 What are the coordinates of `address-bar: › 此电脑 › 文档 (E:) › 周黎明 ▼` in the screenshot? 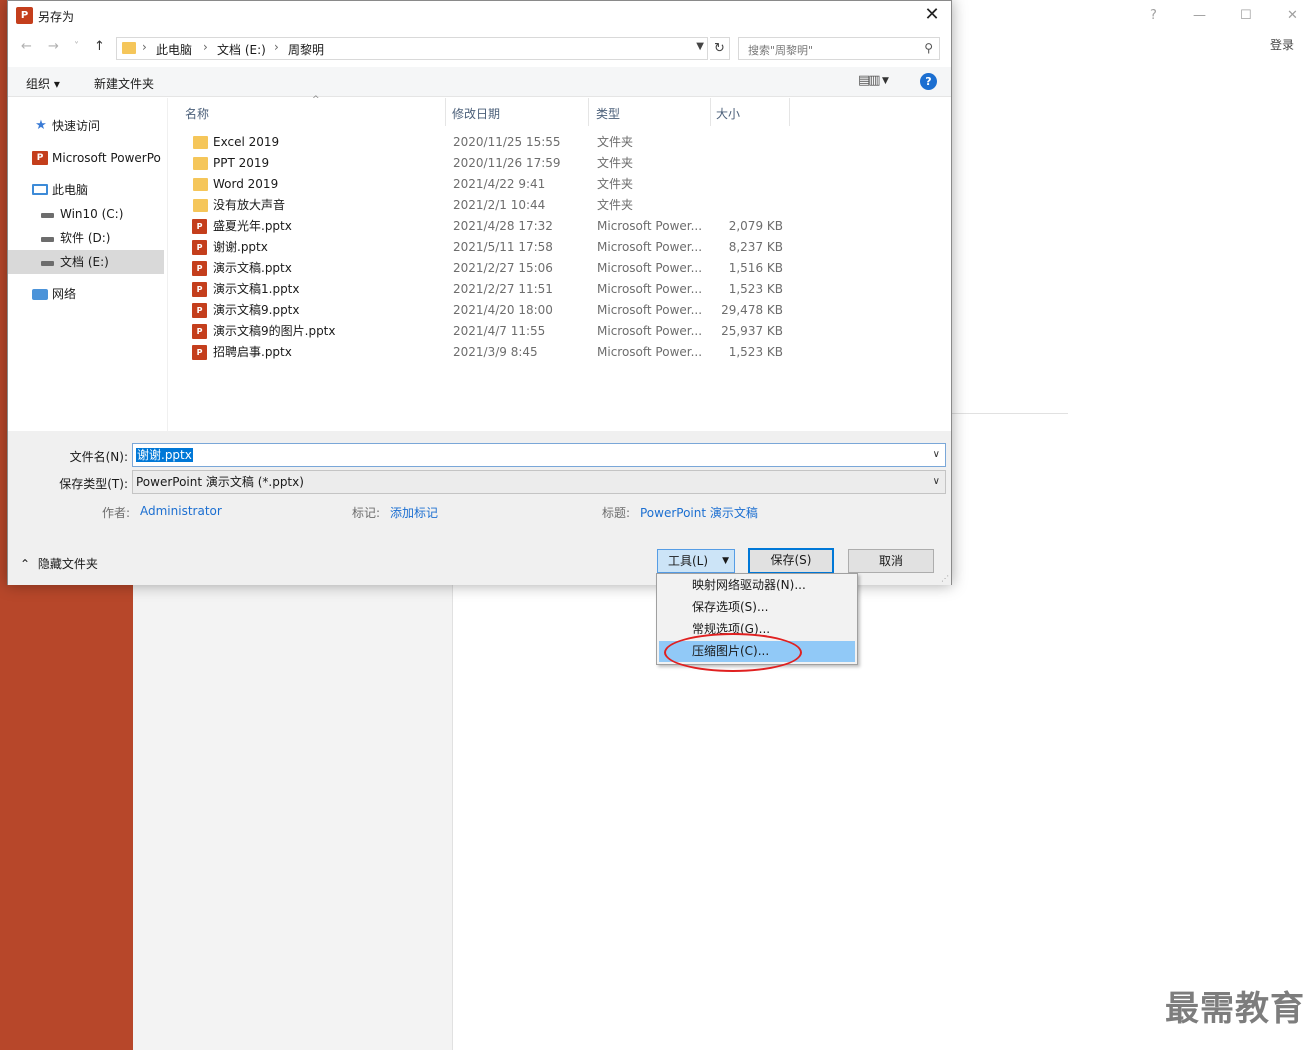 It's located at (412, 48).